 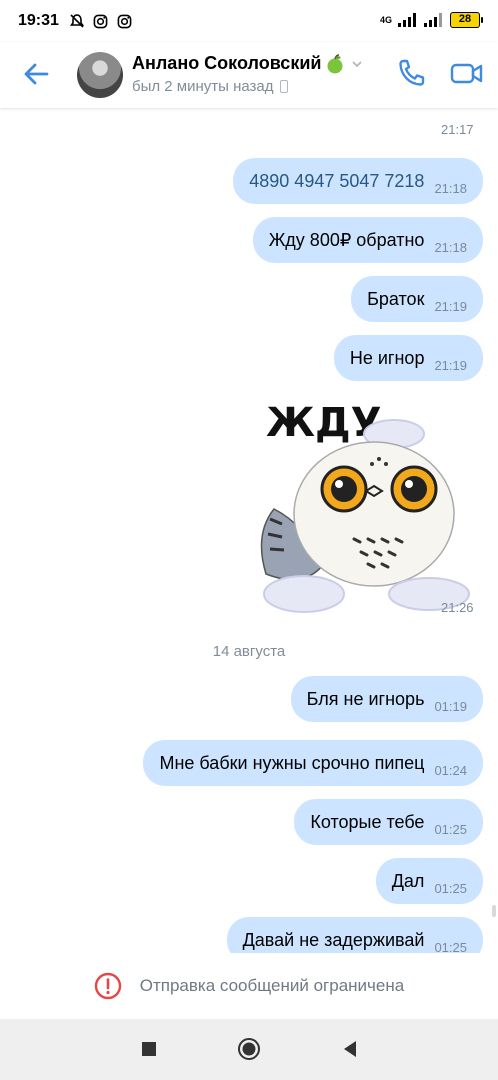 I want to click on contact-name: Анлано Соколовский, so click(x=227, y=63).